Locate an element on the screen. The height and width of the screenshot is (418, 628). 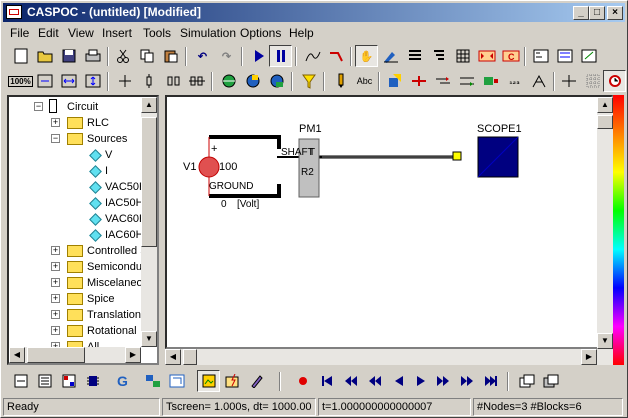
menu-help: Help is located at coordinates (301, 33).